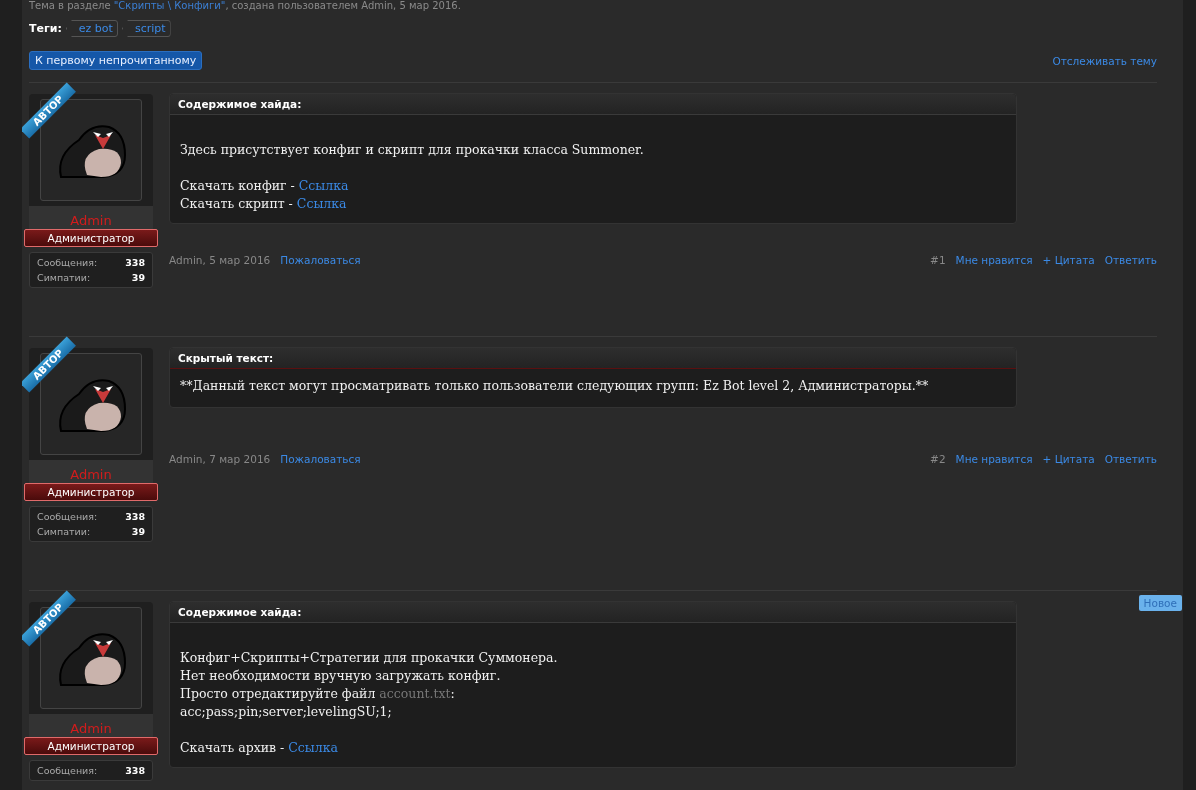 The image size is (1196, 790). Describe the element at coordinates (938, 260) in the screenshot. I see `post-number: #1` at that location.